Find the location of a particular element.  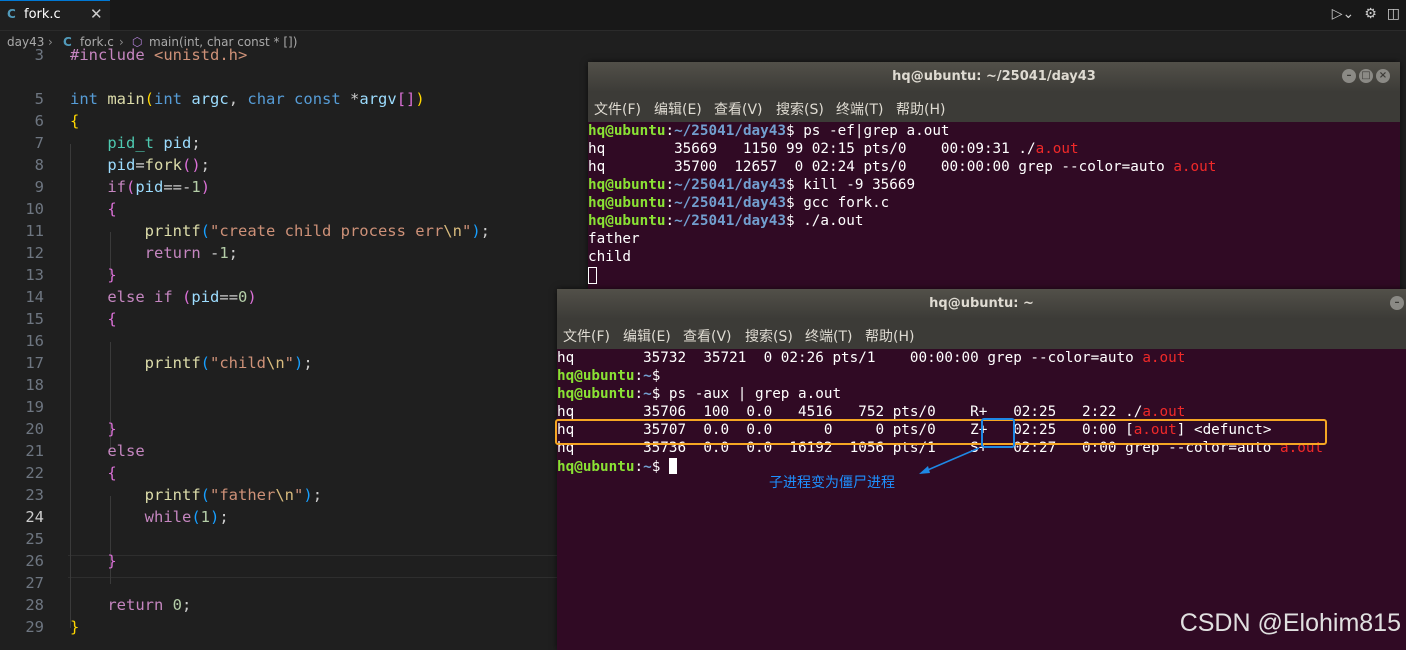

code-line: 28 return 0; is located at coordinates (108, 605).